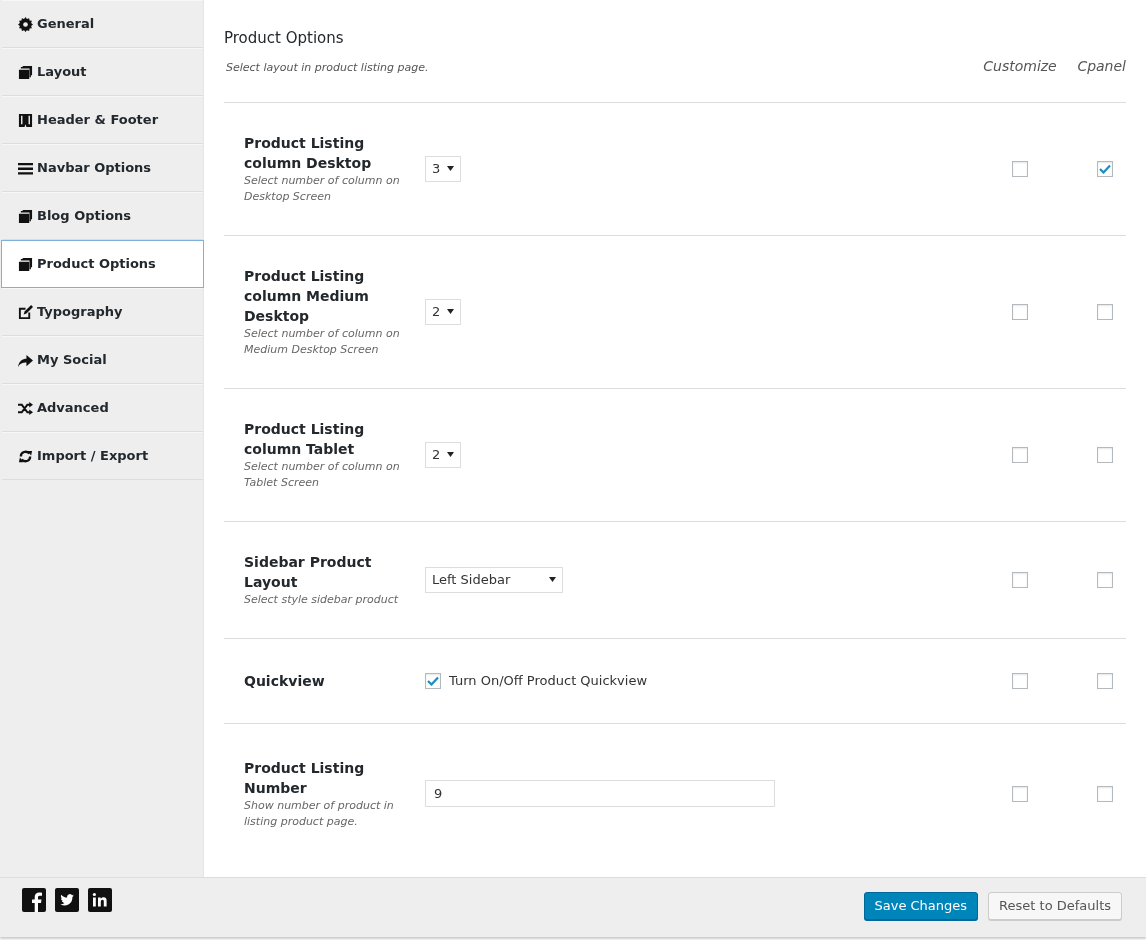 This screenshot has height=940, width=1146. I want to click on sidebar-item: My Social, so click(102, 360).